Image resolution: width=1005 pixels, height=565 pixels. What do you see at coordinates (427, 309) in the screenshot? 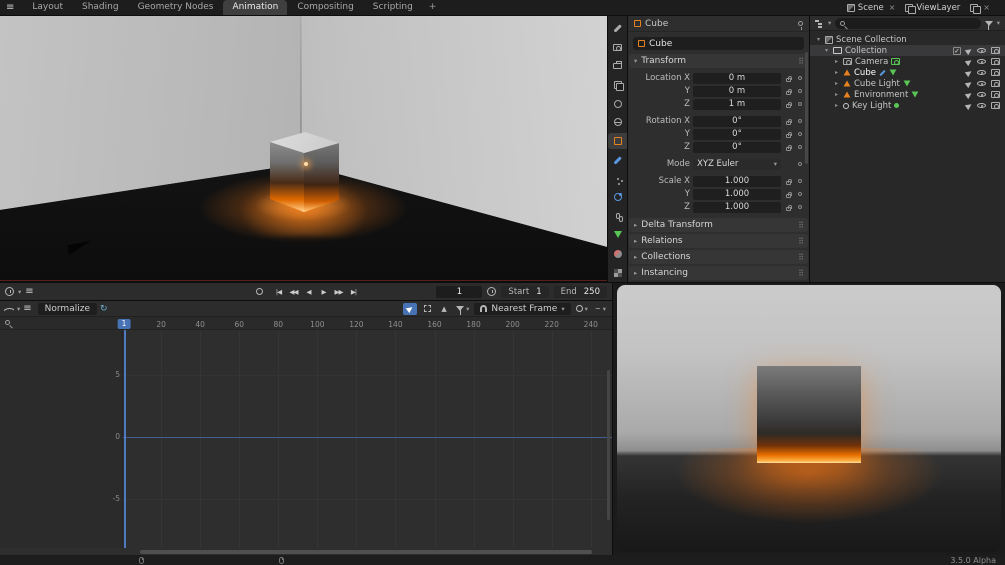
I see `box-select-button` at bounding box center [427, 309].